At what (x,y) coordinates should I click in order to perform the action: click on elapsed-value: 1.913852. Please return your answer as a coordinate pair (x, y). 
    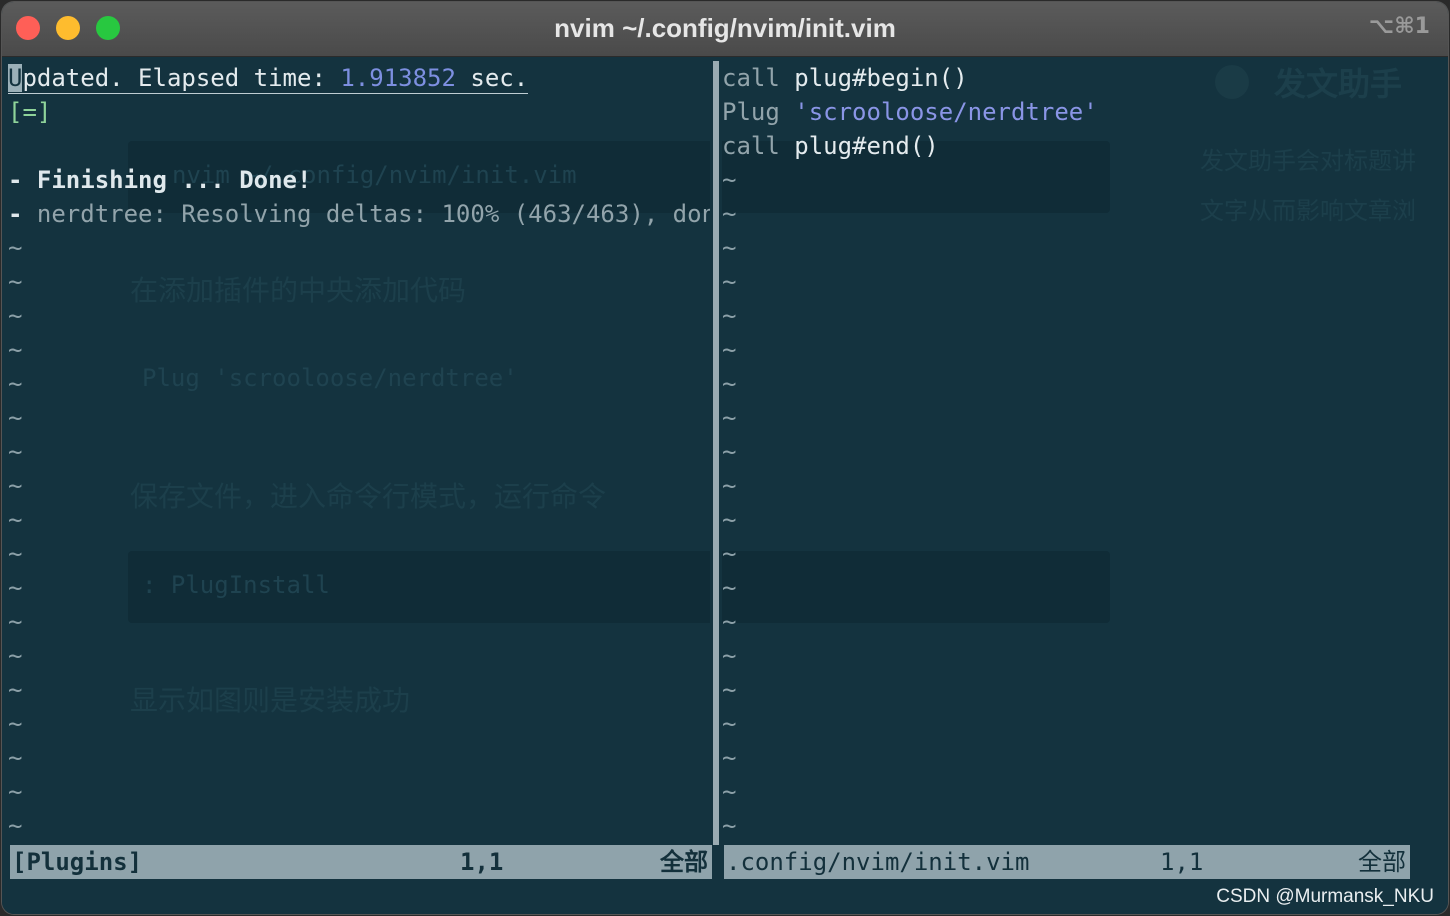
    Looking at the image, I should click on (398, 78).